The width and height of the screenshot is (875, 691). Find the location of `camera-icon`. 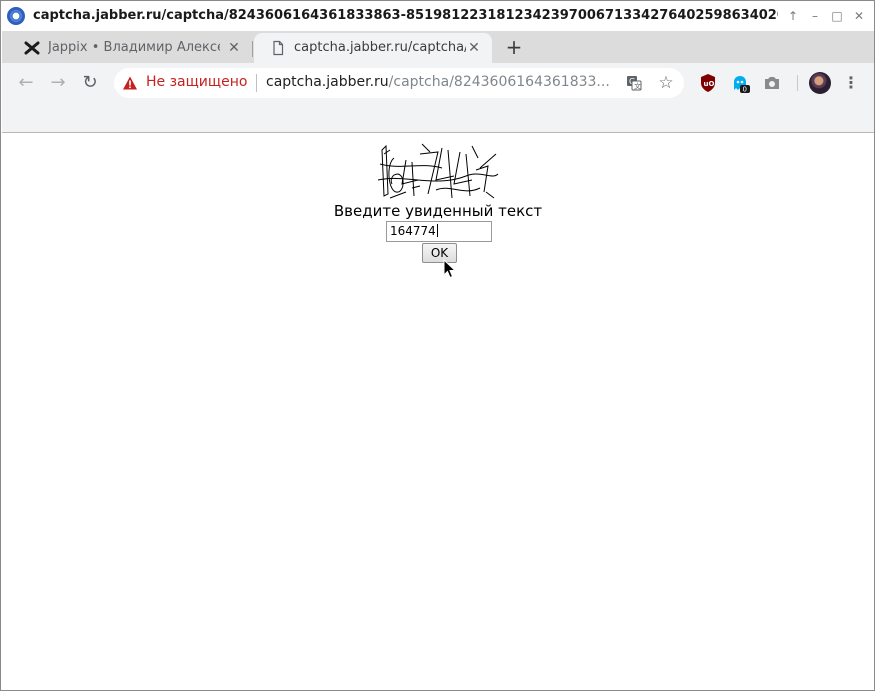

camera-icon is located at coordinates (772, 83).